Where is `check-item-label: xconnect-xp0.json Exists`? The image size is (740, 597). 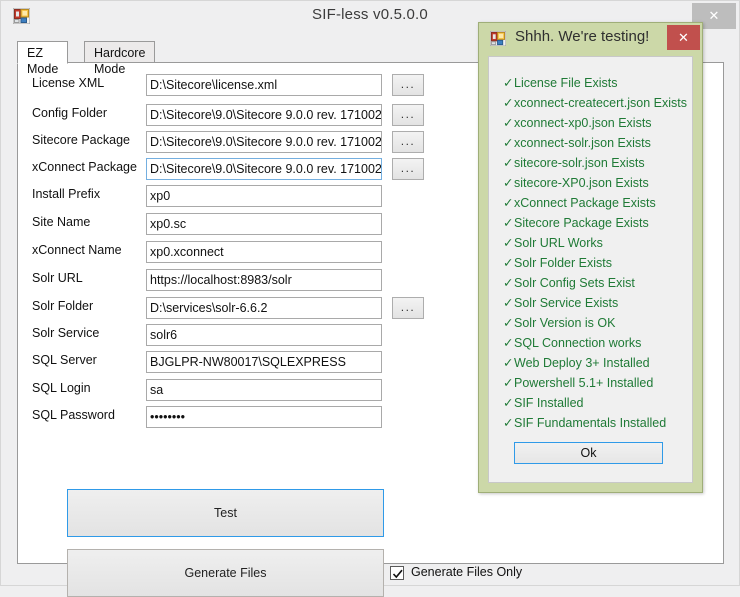
check-item-label: xconnect-xp0.json Exists is located at coordinates (583, 123).